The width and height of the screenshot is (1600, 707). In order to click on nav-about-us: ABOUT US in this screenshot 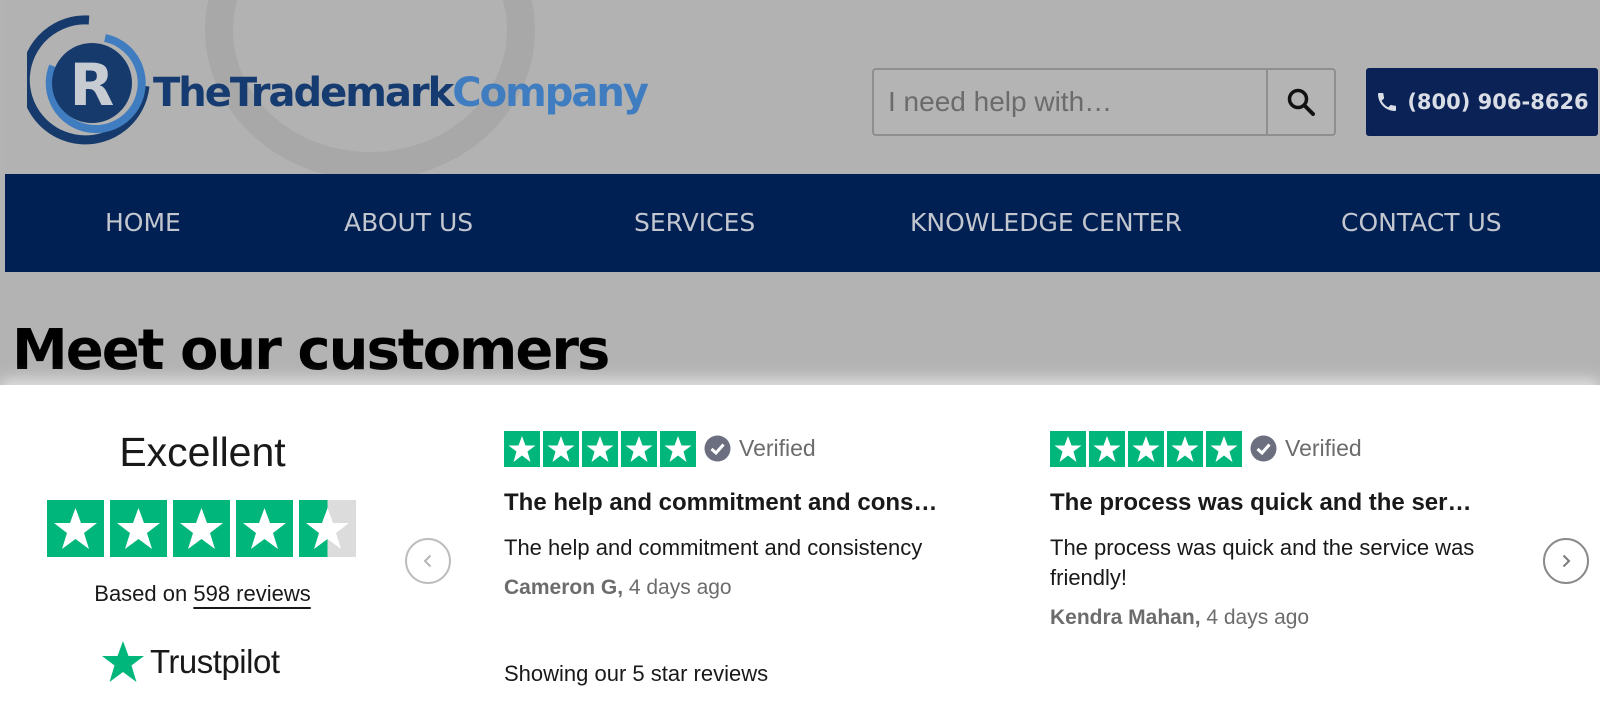, I will do `click(408, 223)`.